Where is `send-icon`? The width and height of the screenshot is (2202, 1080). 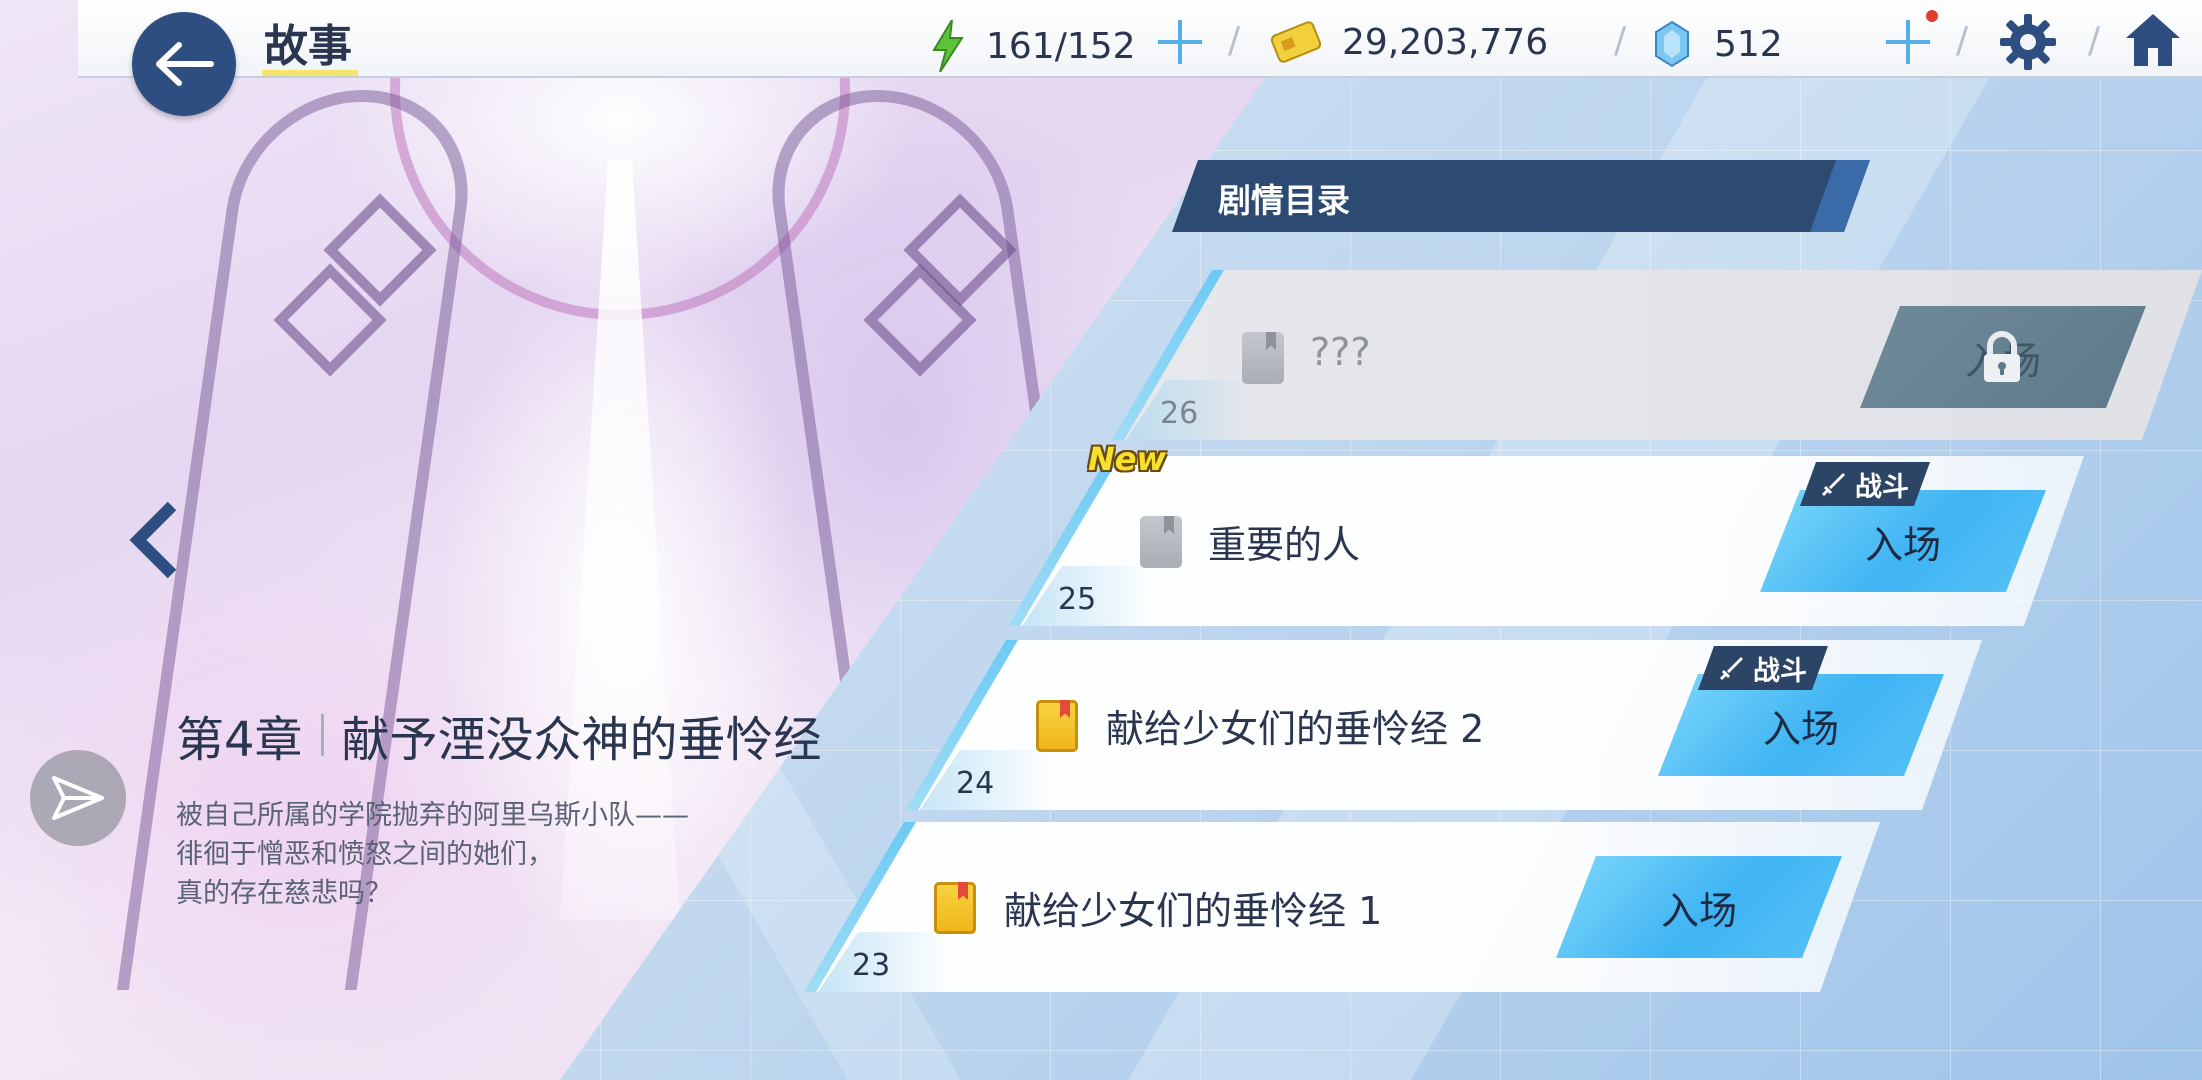
send-icon is located at coordinates (78, 798).